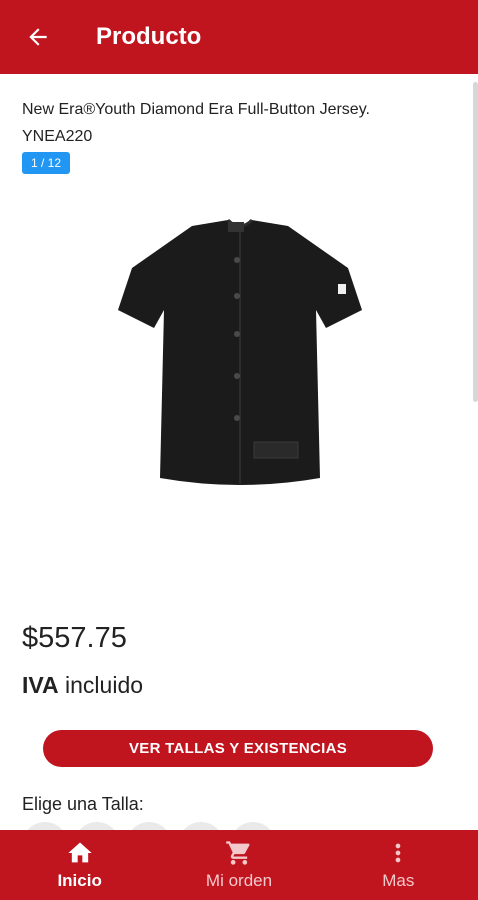 This screenshot has width=478, height=900. What do you see at coordinates (79, 880) in the screenshot?
I see `nav-label-inicio: Inicio` at bounding box center [79, 880].